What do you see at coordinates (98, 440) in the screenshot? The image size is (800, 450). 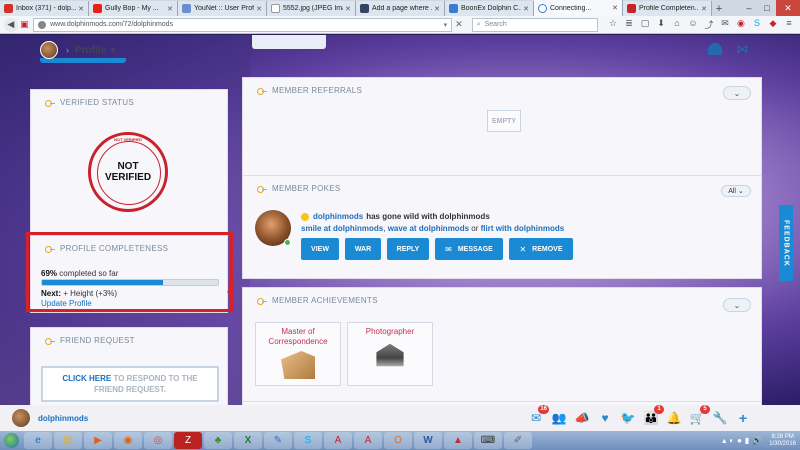 I see `media-player-icon: ▶` at bounding box center [98, 440].